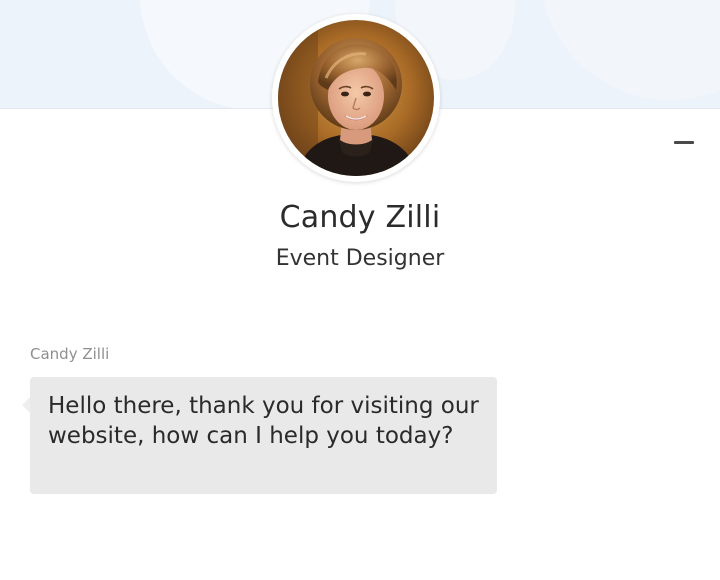 The width and height of the screenshot is (720, 580). Describe the element at coordinates (360, 258) in the screenshot. I see `agent-title: Event Designer` at that location.